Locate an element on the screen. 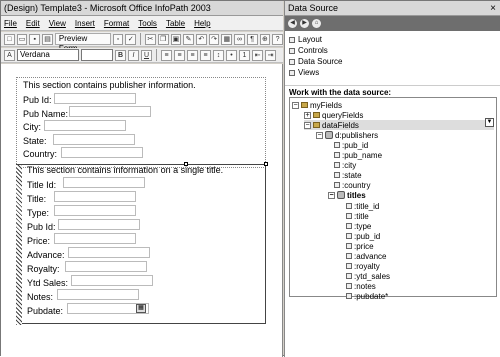  tree-node-field: :state is located at coordinates (348, 175).